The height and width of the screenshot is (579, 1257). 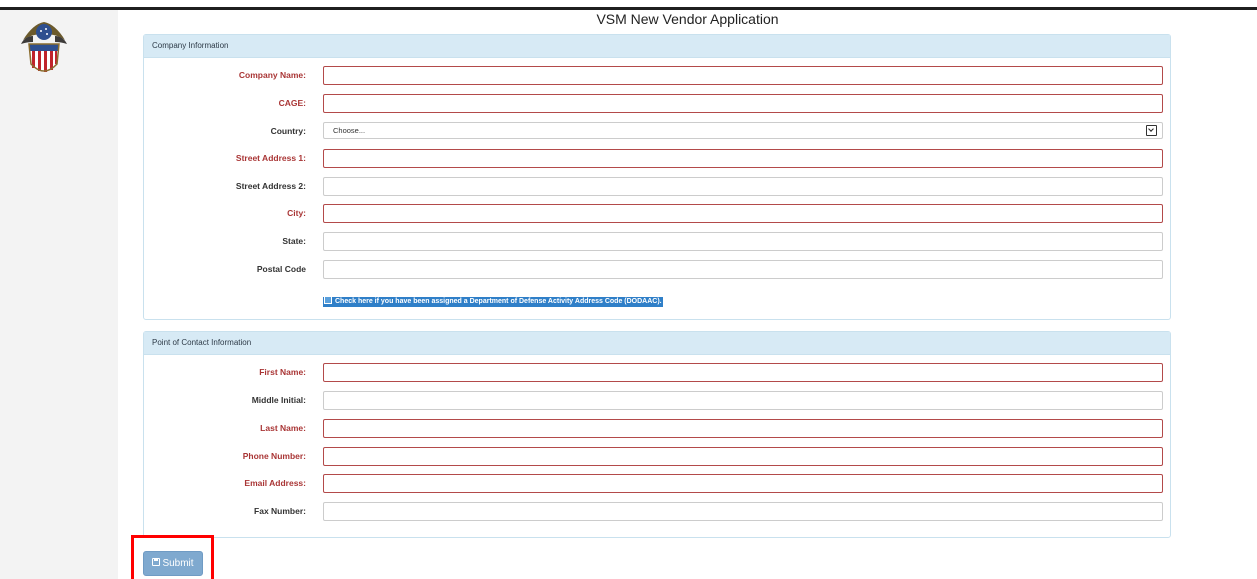 I want to click on street-address-2-label: Street Address 2:, so click(x=270, y=186).